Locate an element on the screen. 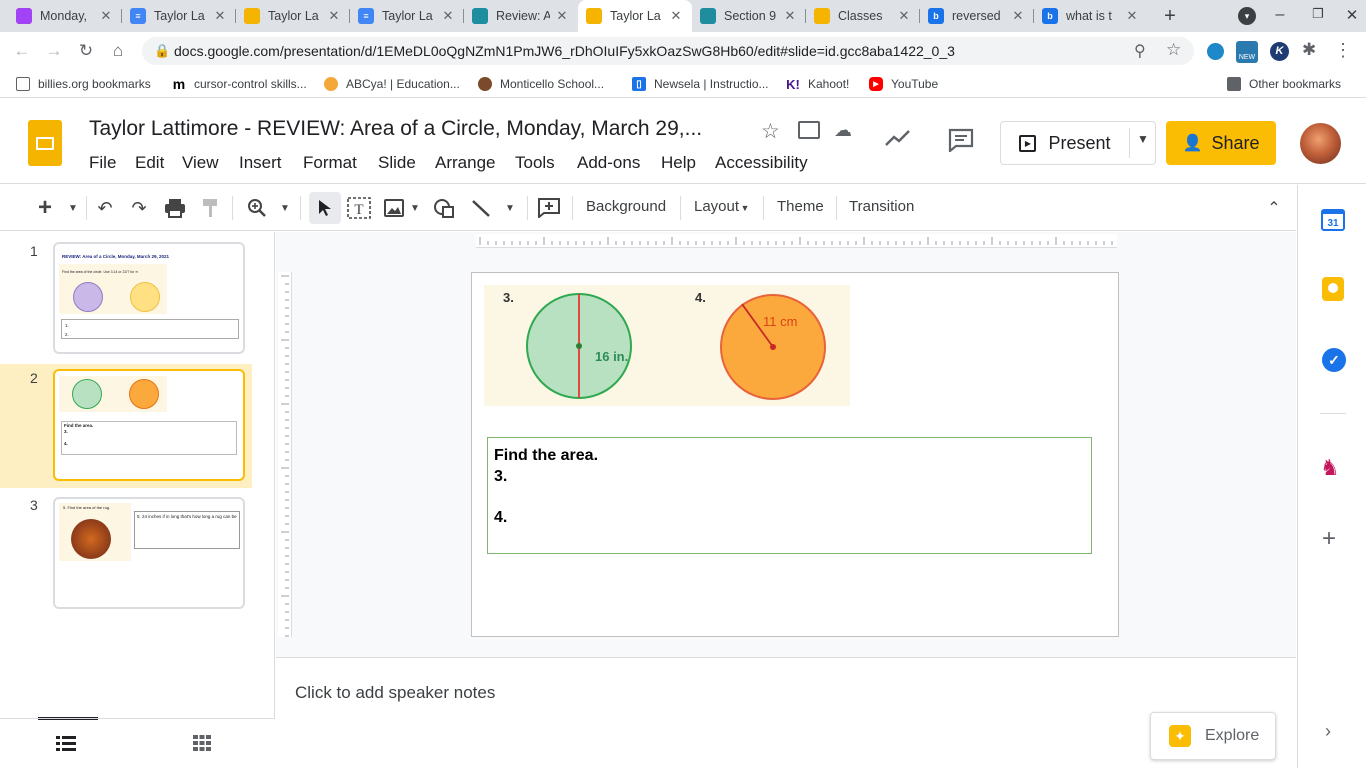  share-button: 👤 Share is located at coordinates (1221, 143).